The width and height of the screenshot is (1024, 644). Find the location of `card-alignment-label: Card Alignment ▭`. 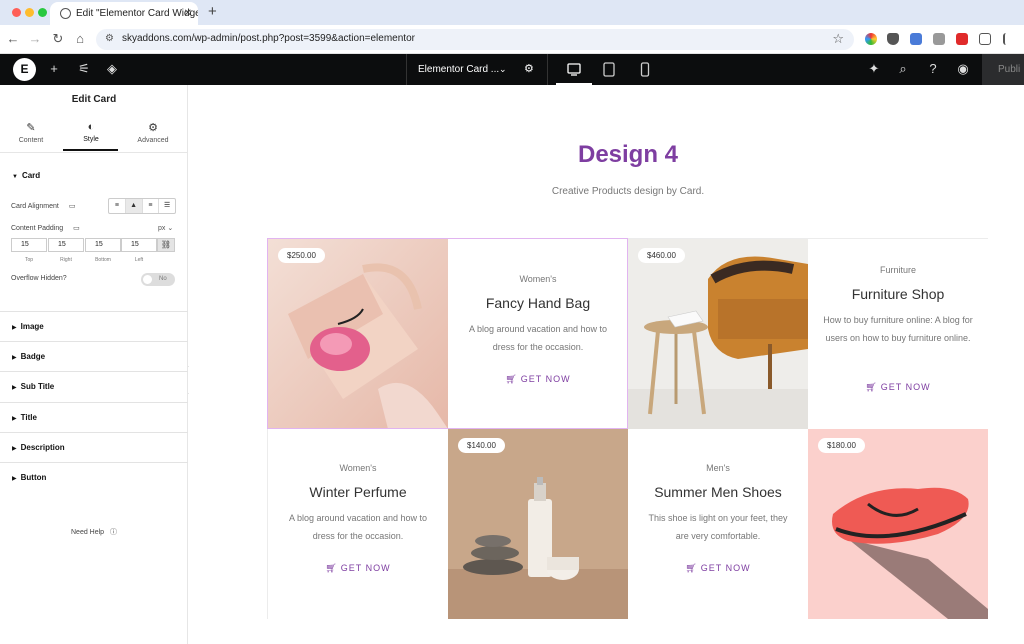

card-alignment-label: Card Alignment ▭ is located at coordinates (43, 206).